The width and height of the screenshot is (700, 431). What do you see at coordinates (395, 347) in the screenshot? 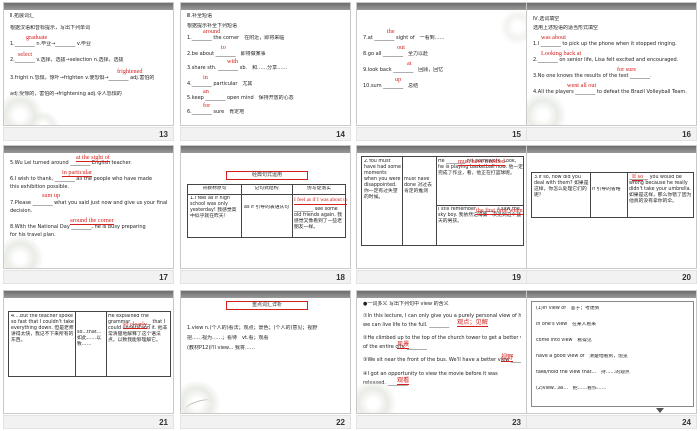
I see `slide-text: of the entire city. ________` at bounding box center [395, 347].